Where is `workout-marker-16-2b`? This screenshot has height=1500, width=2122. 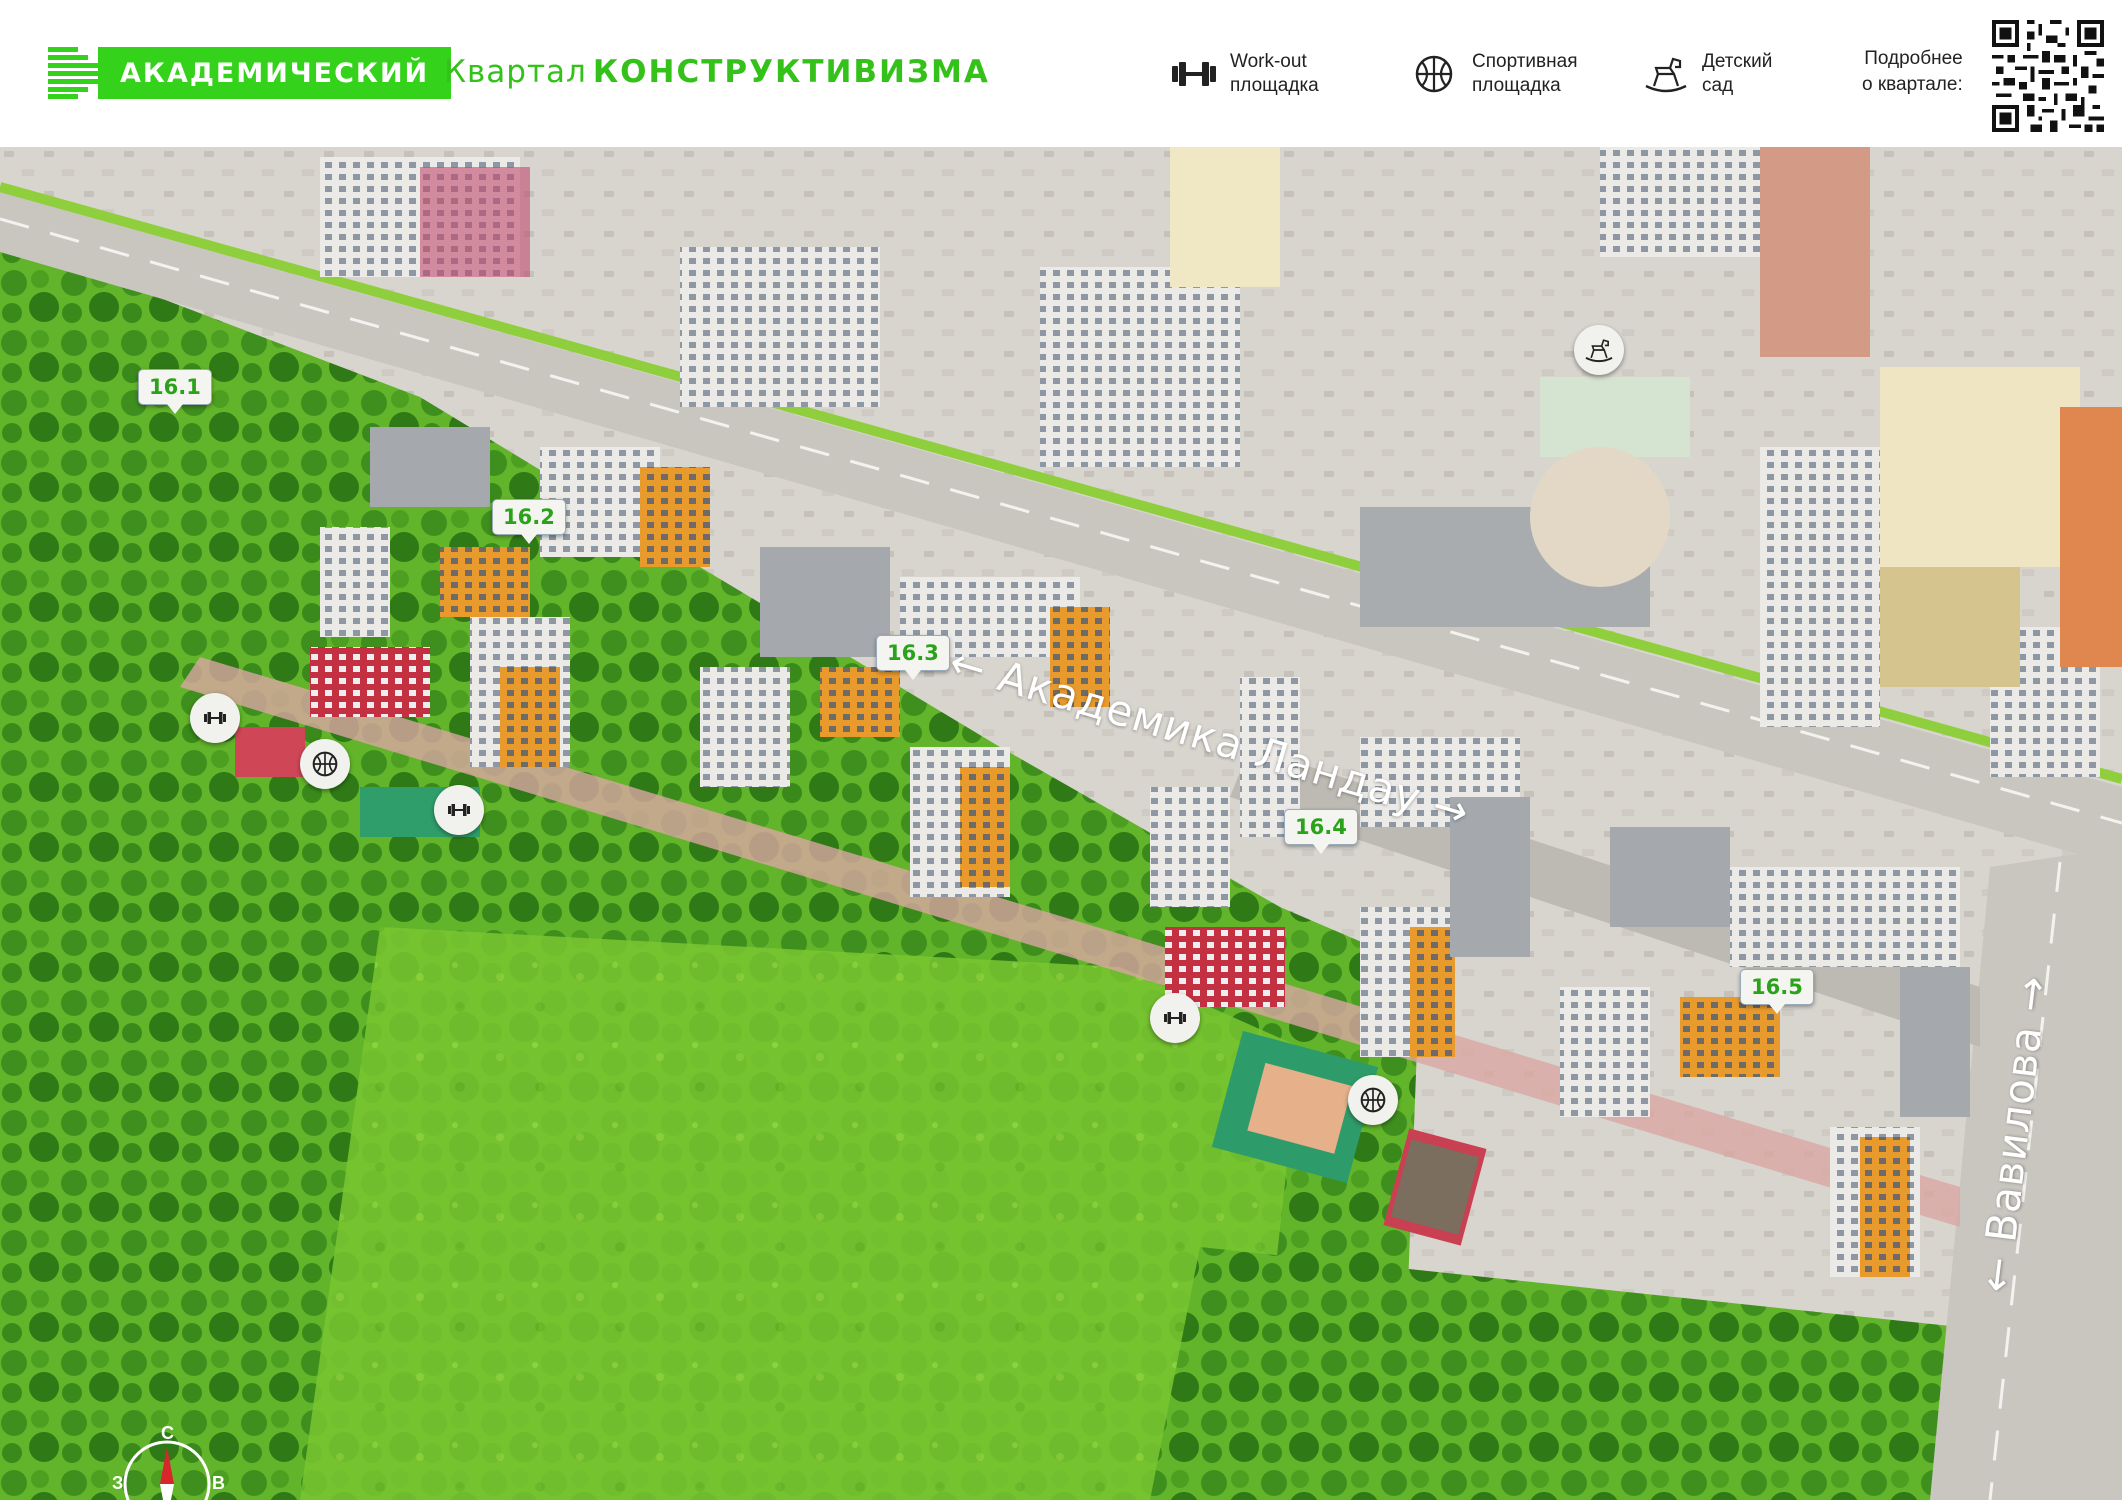
workout-marker-16-2b is located at coordinates (459, 810).